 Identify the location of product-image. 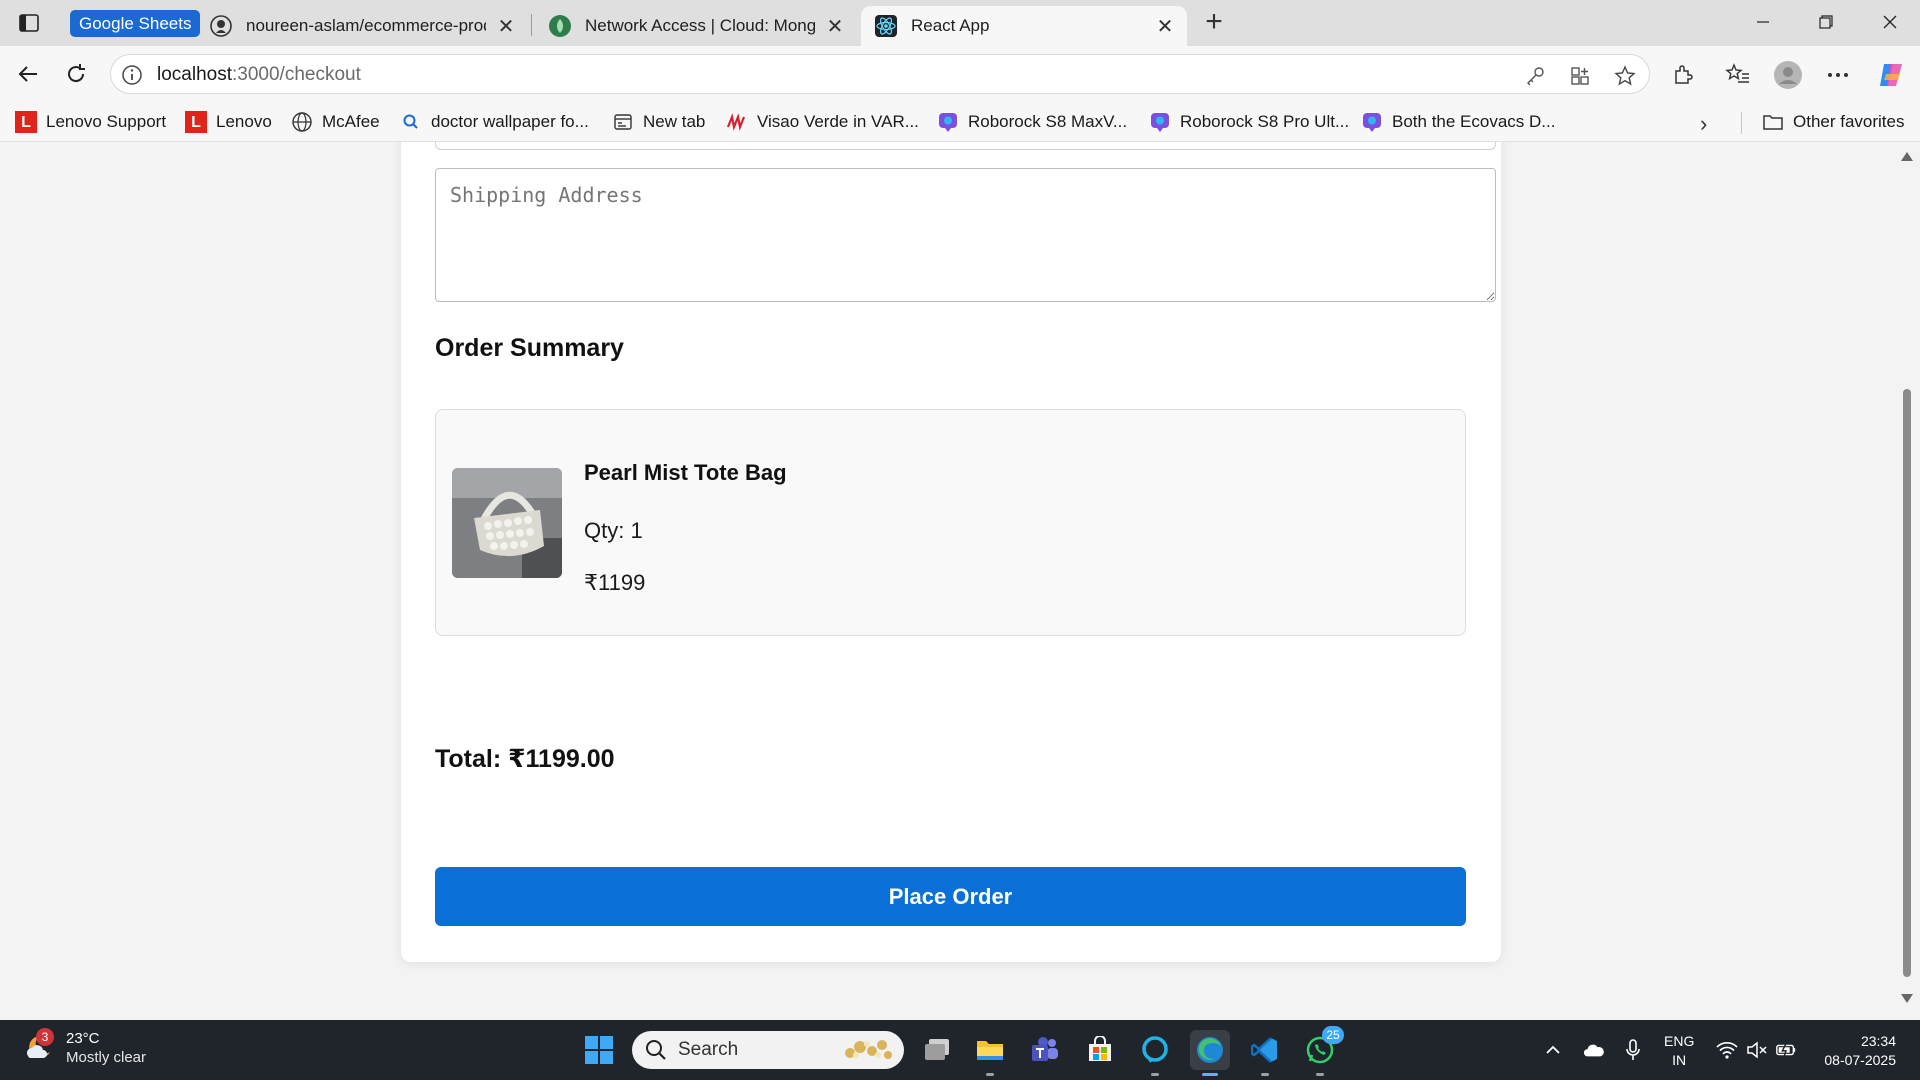
(507, 523).